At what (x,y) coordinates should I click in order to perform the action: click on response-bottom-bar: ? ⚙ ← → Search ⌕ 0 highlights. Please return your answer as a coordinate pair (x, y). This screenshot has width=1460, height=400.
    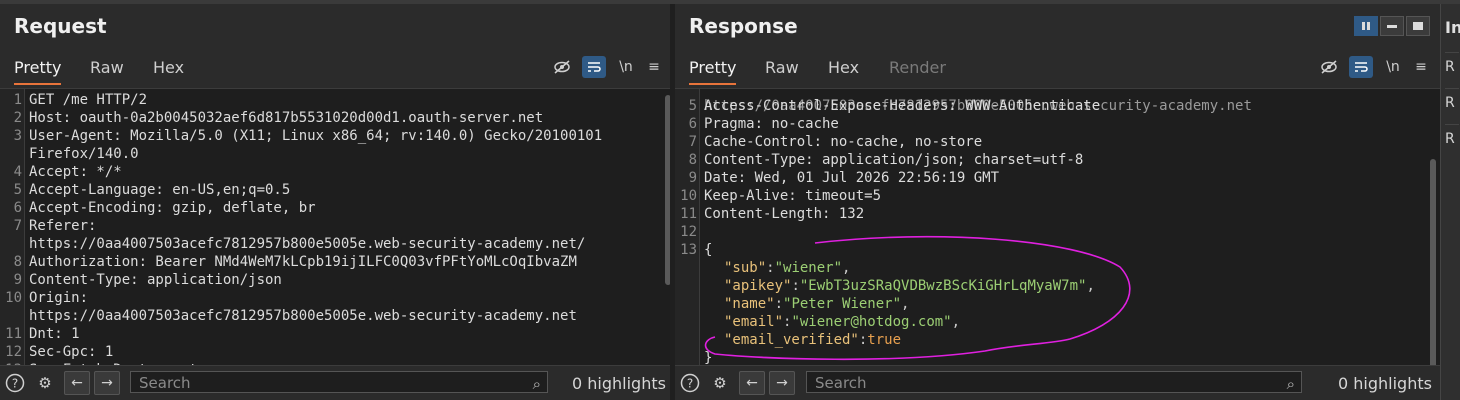
    Looking at the image, I should click on (1057, 382).